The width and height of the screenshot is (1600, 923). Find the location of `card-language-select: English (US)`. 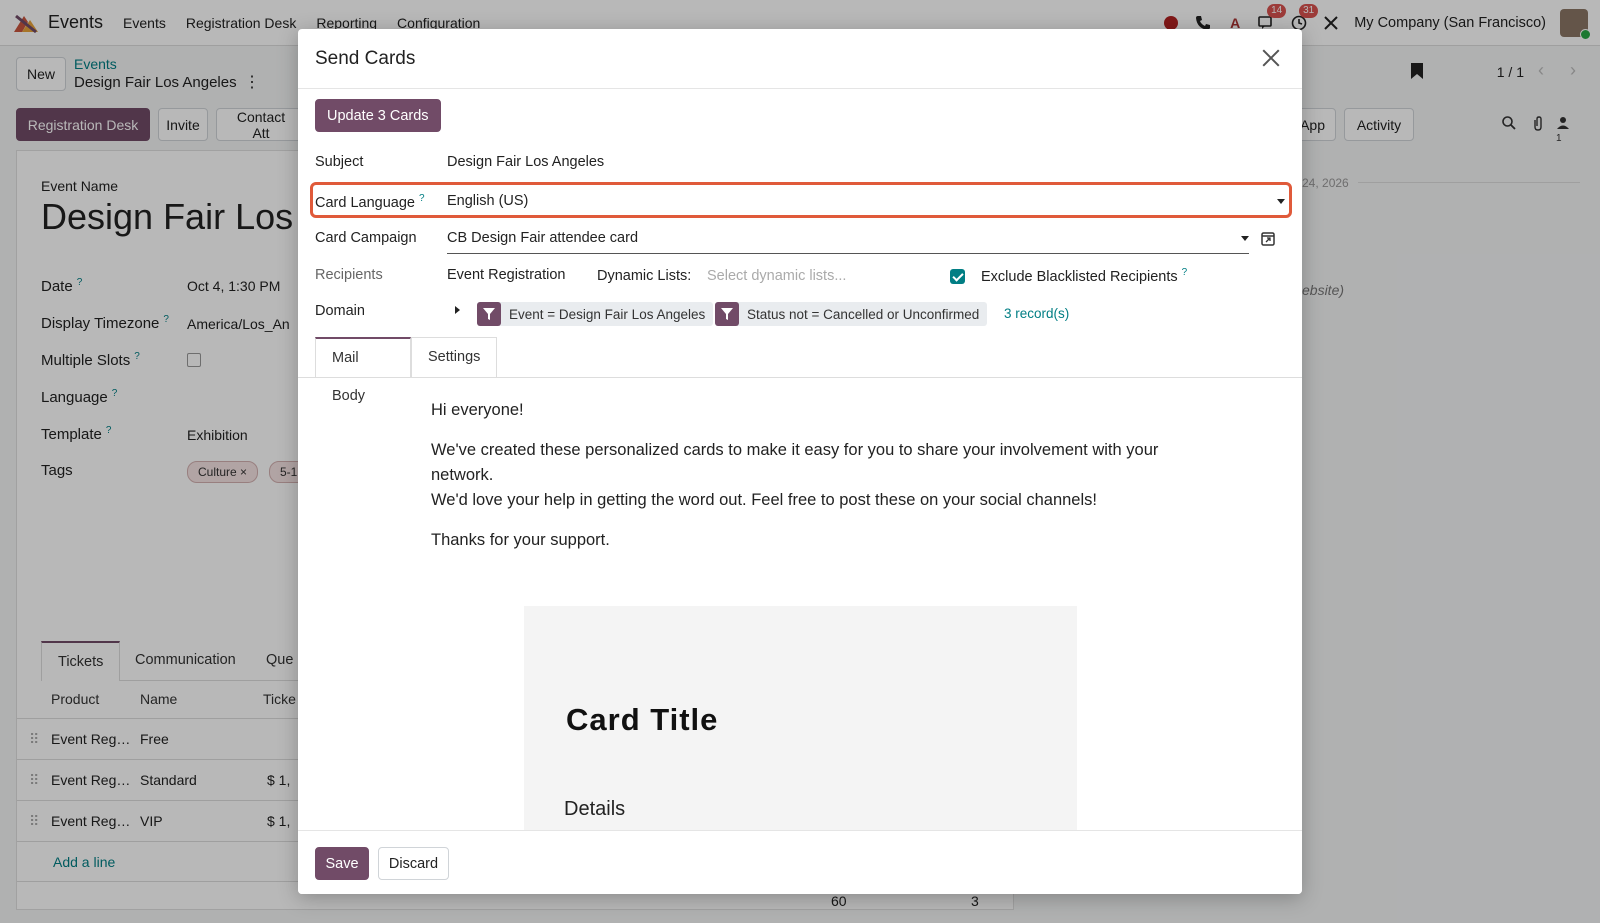

card-language-select: English (US) is located at coordinates (866, 202).